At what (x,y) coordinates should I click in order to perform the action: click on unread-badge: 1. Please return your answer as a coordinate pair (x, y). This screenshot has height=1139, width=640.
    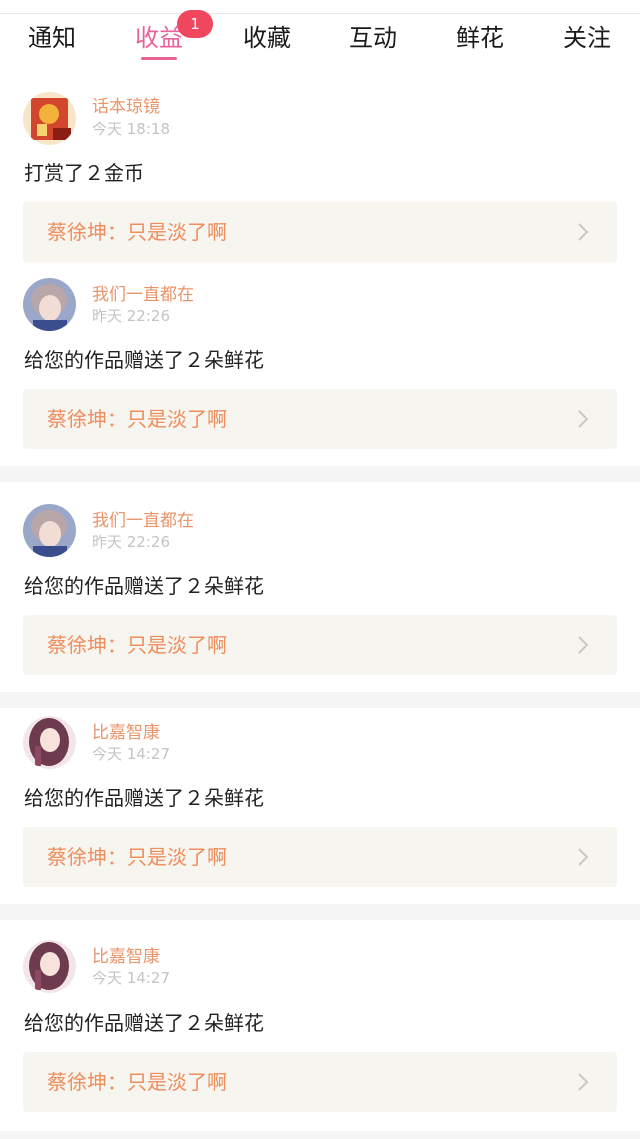
    Looking at the image, I should click on (195, 24).